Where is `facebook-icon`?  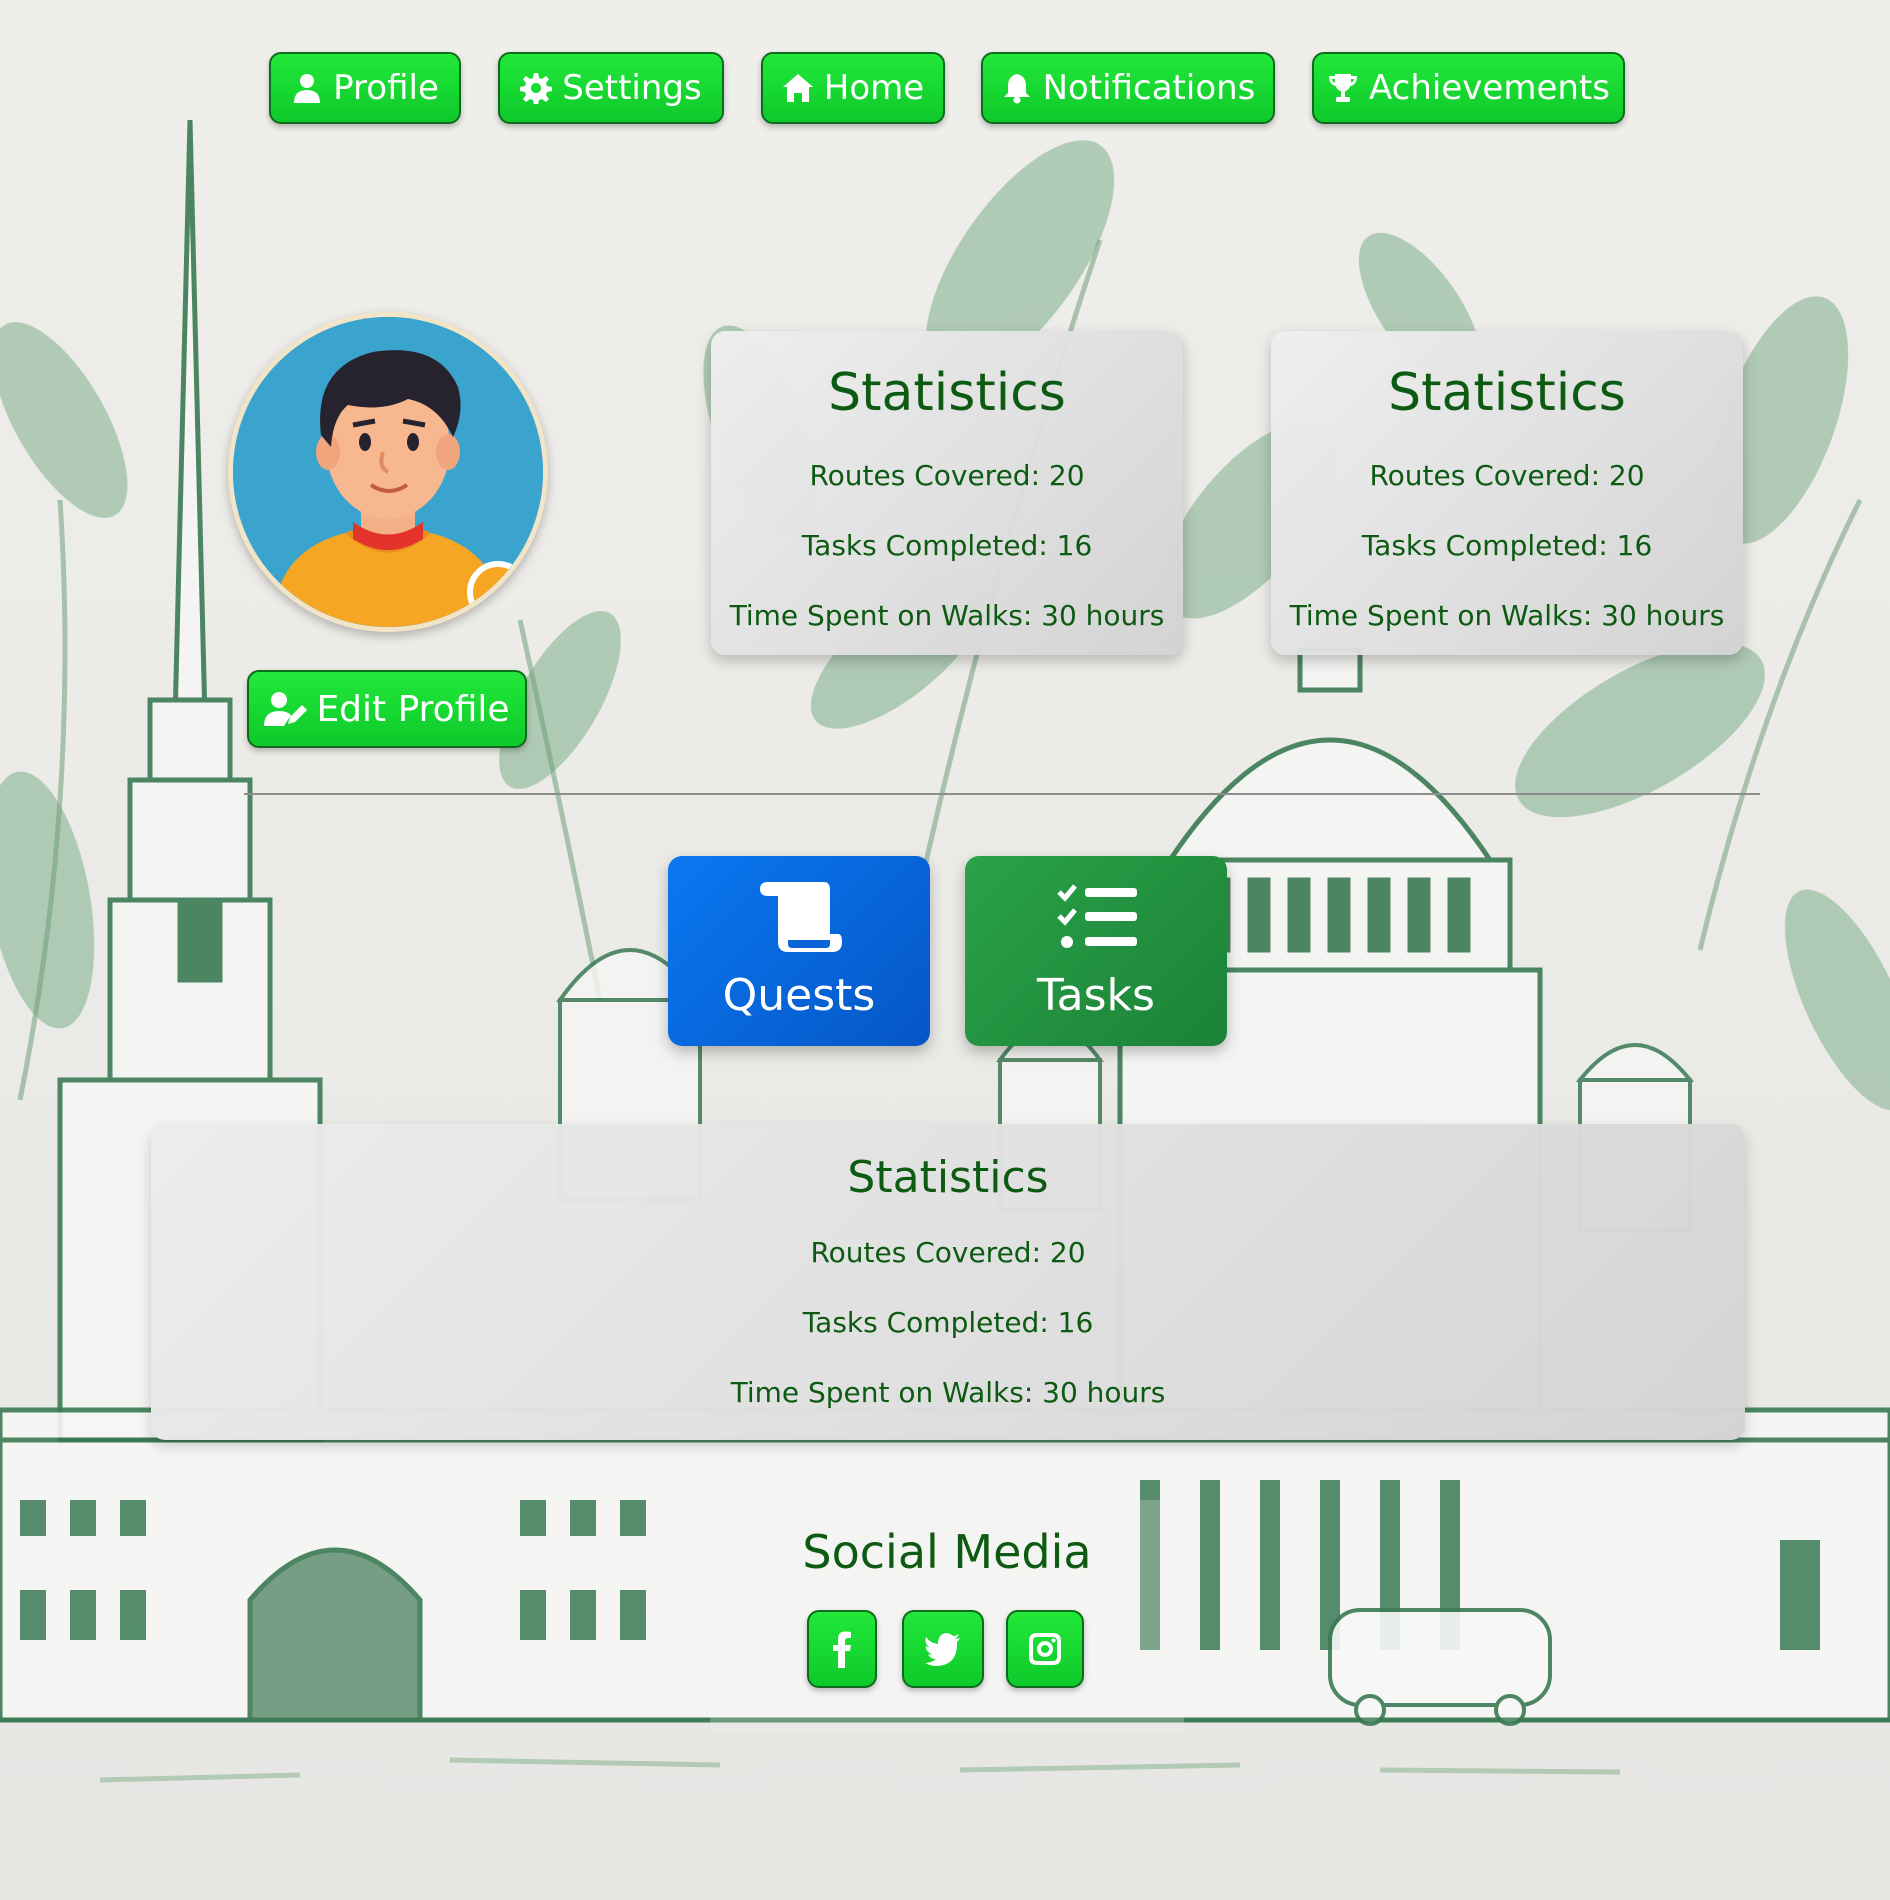 facebook-icon is located at coordinates (842, 1649).